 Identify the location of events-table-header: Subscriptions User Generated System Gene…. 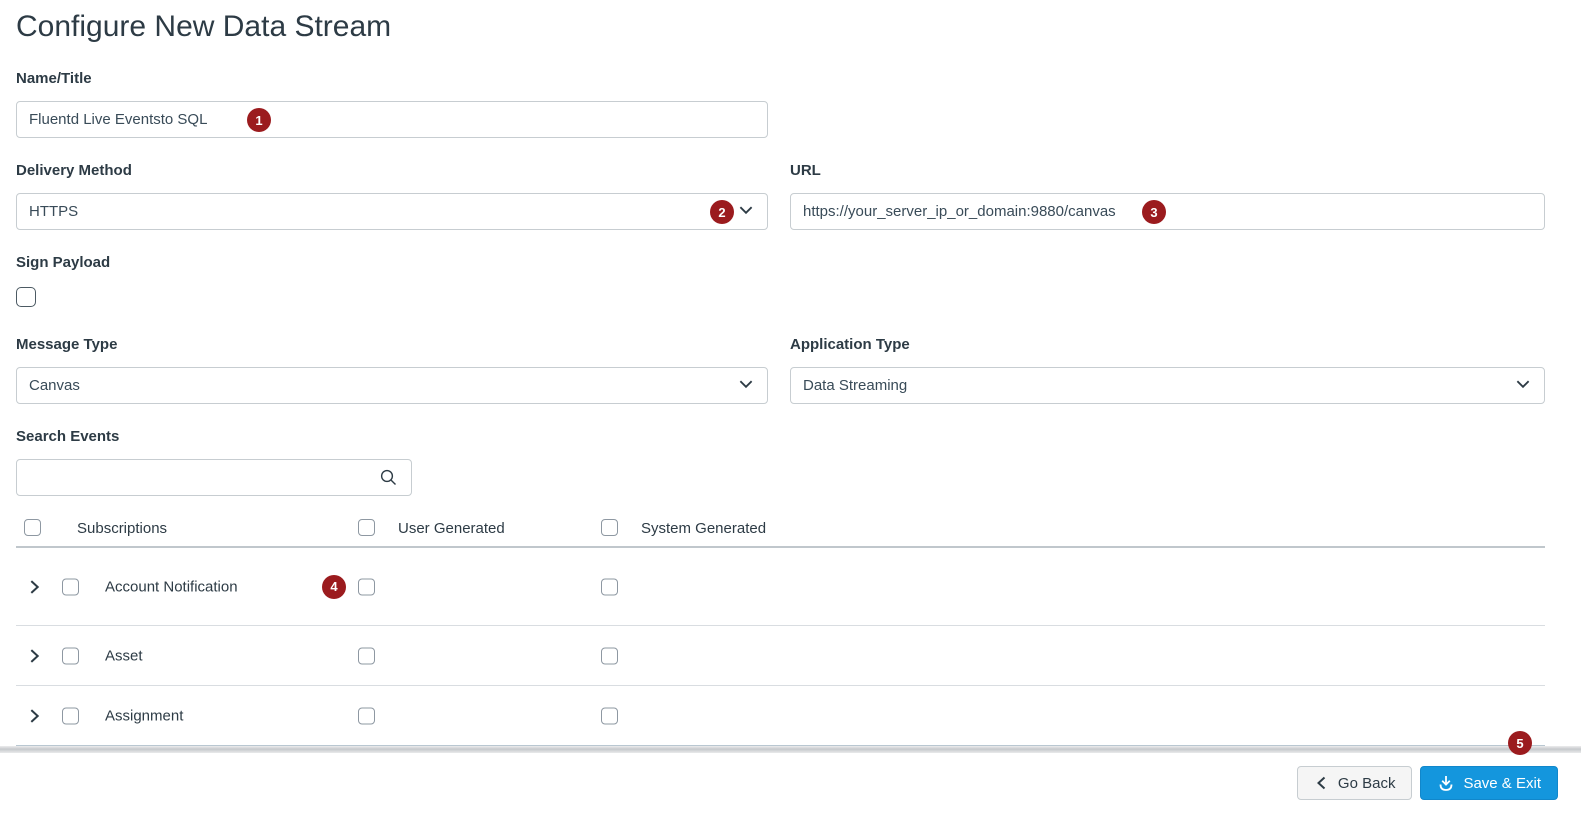
(780, 528).